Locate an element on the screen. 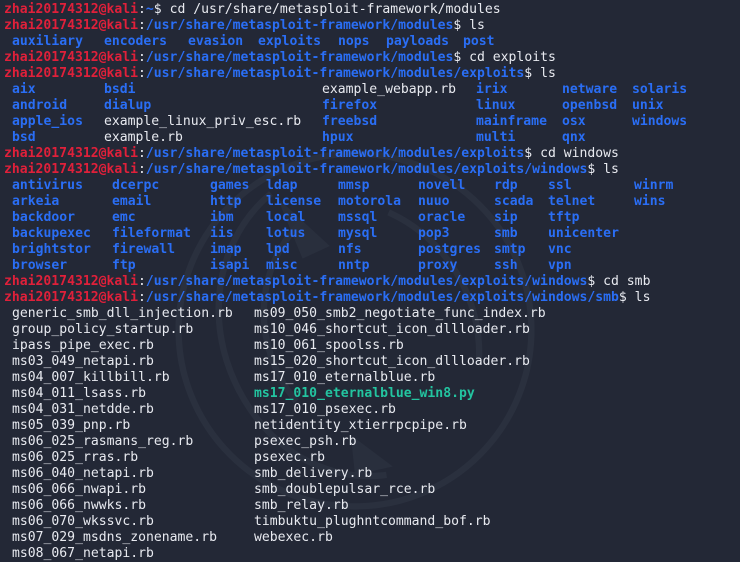  directory-entry: games is located at coordinates (230, 185).